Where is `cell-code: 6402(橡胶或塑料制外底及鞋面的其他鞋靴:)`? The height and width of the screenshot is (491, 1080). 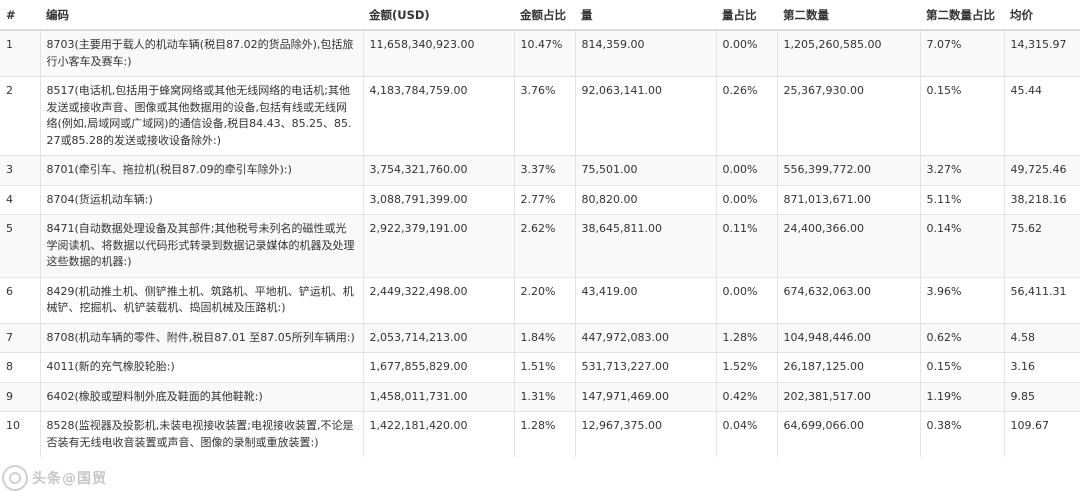 cell-code: 6402(橡胶或塑料制外底及鞋面的其他鞋靴:) is located at coordinates (201, 396).